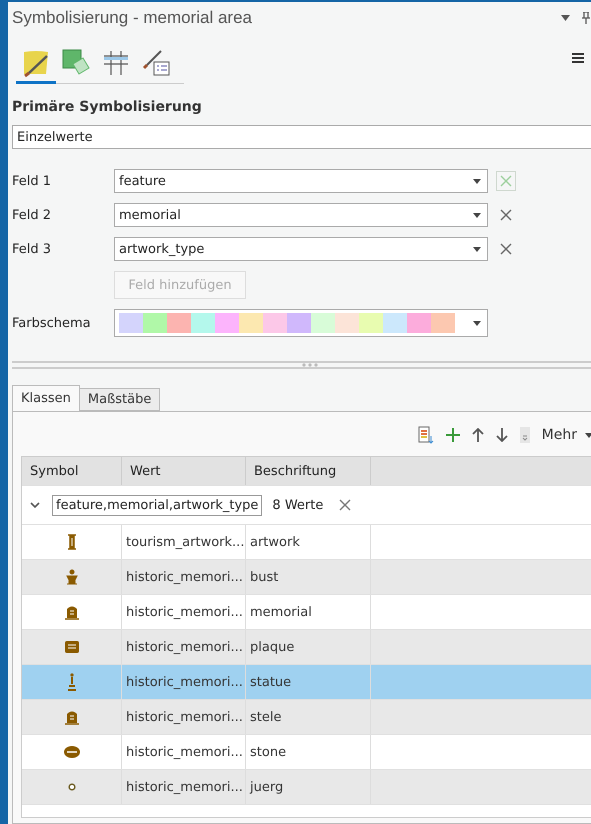 The width and height of the screenshot is (591, 824). I want to click on column-header: Symbol, so click(72, 471).